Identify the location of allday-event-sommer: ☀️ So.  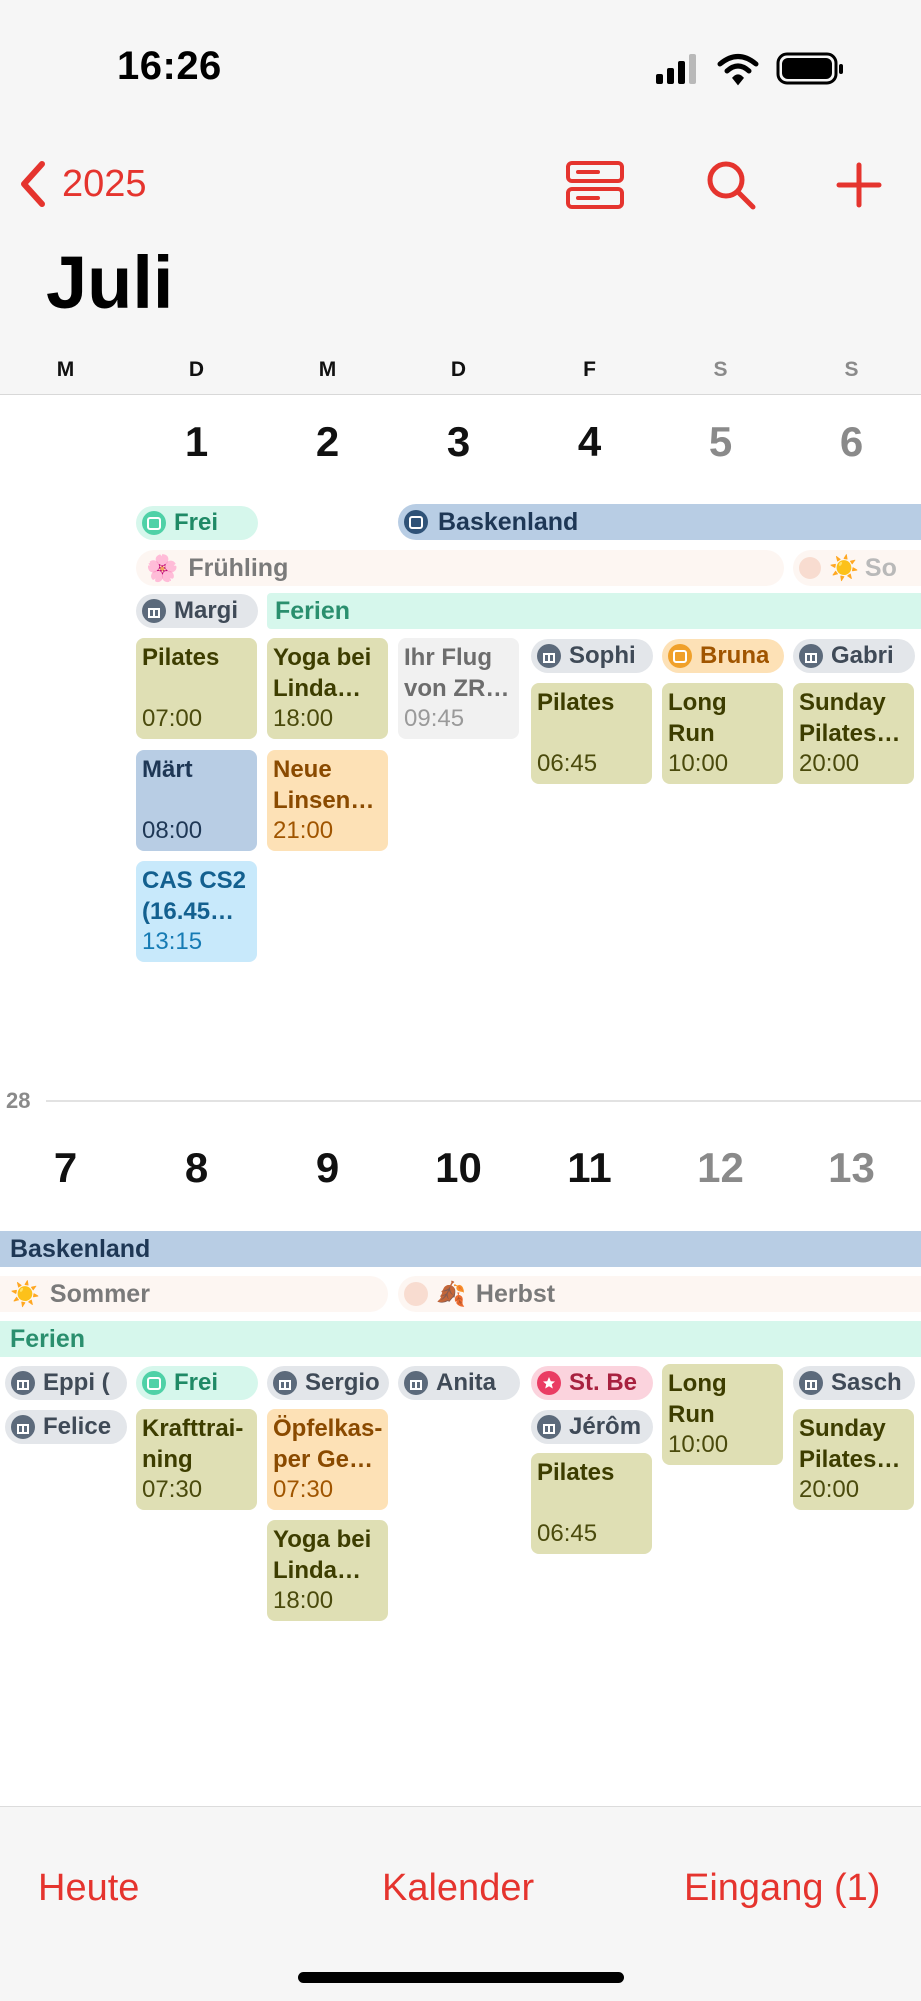
(857, 568).